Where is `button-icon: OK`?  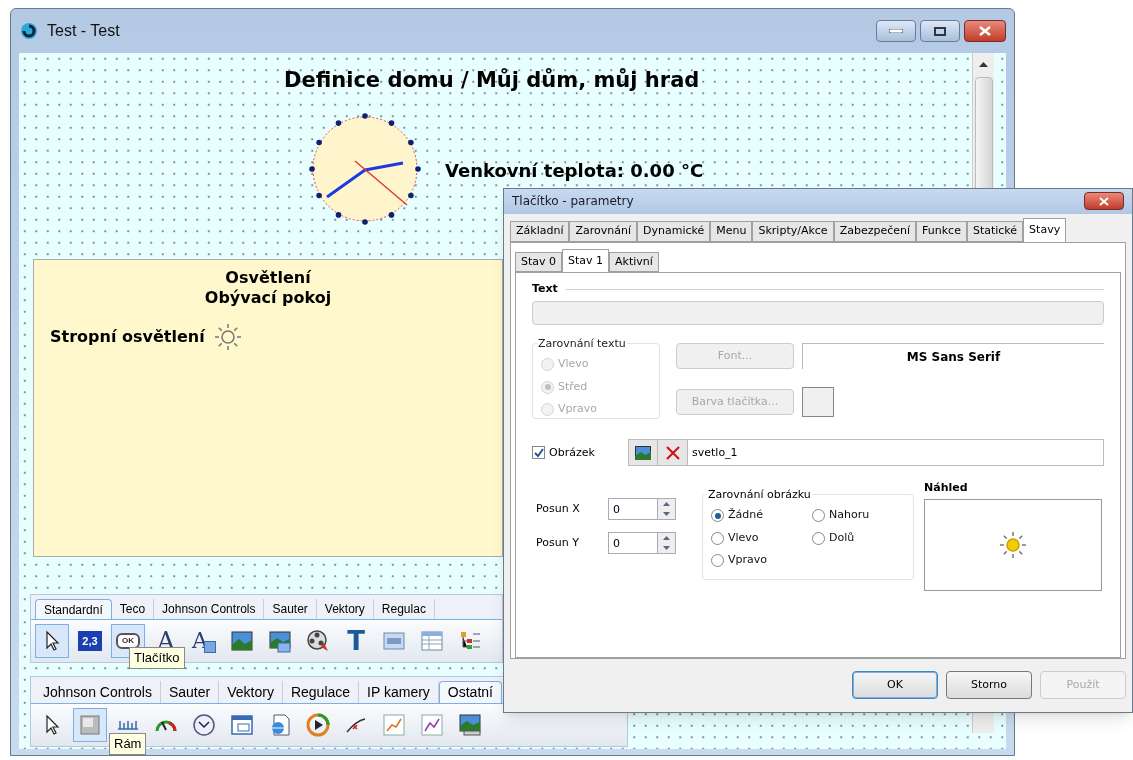 button-icon: OK is located at coordinates (128, 641).